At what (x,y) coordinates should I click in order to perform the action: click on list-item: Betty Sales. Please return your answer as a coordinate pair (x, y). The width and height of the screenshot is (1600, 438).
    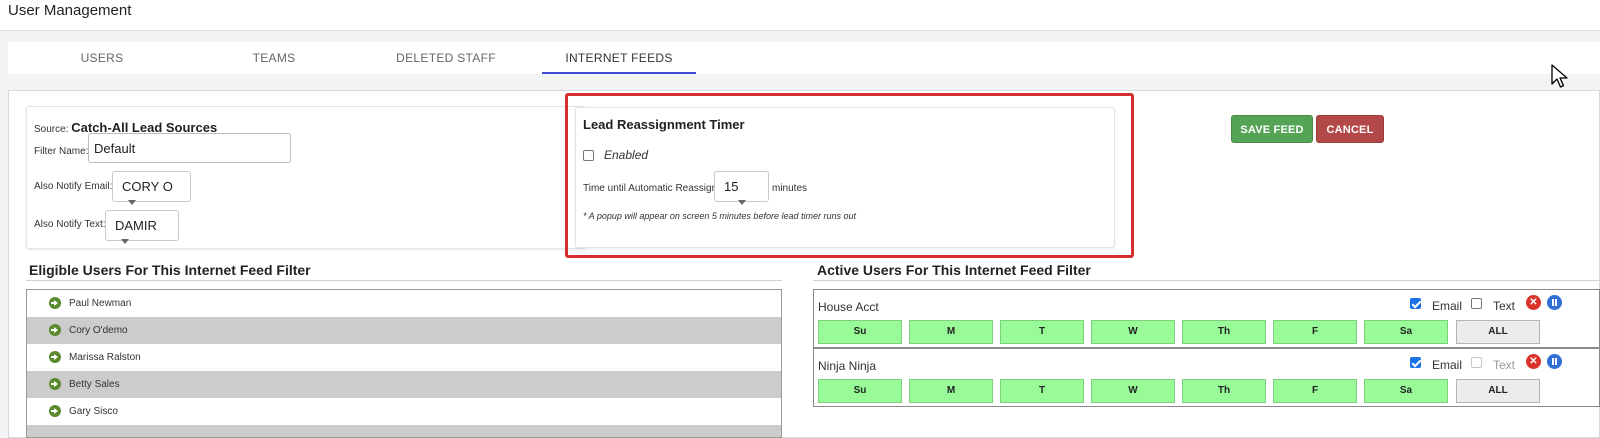
    Looking at the image, I should click on (404, 384).